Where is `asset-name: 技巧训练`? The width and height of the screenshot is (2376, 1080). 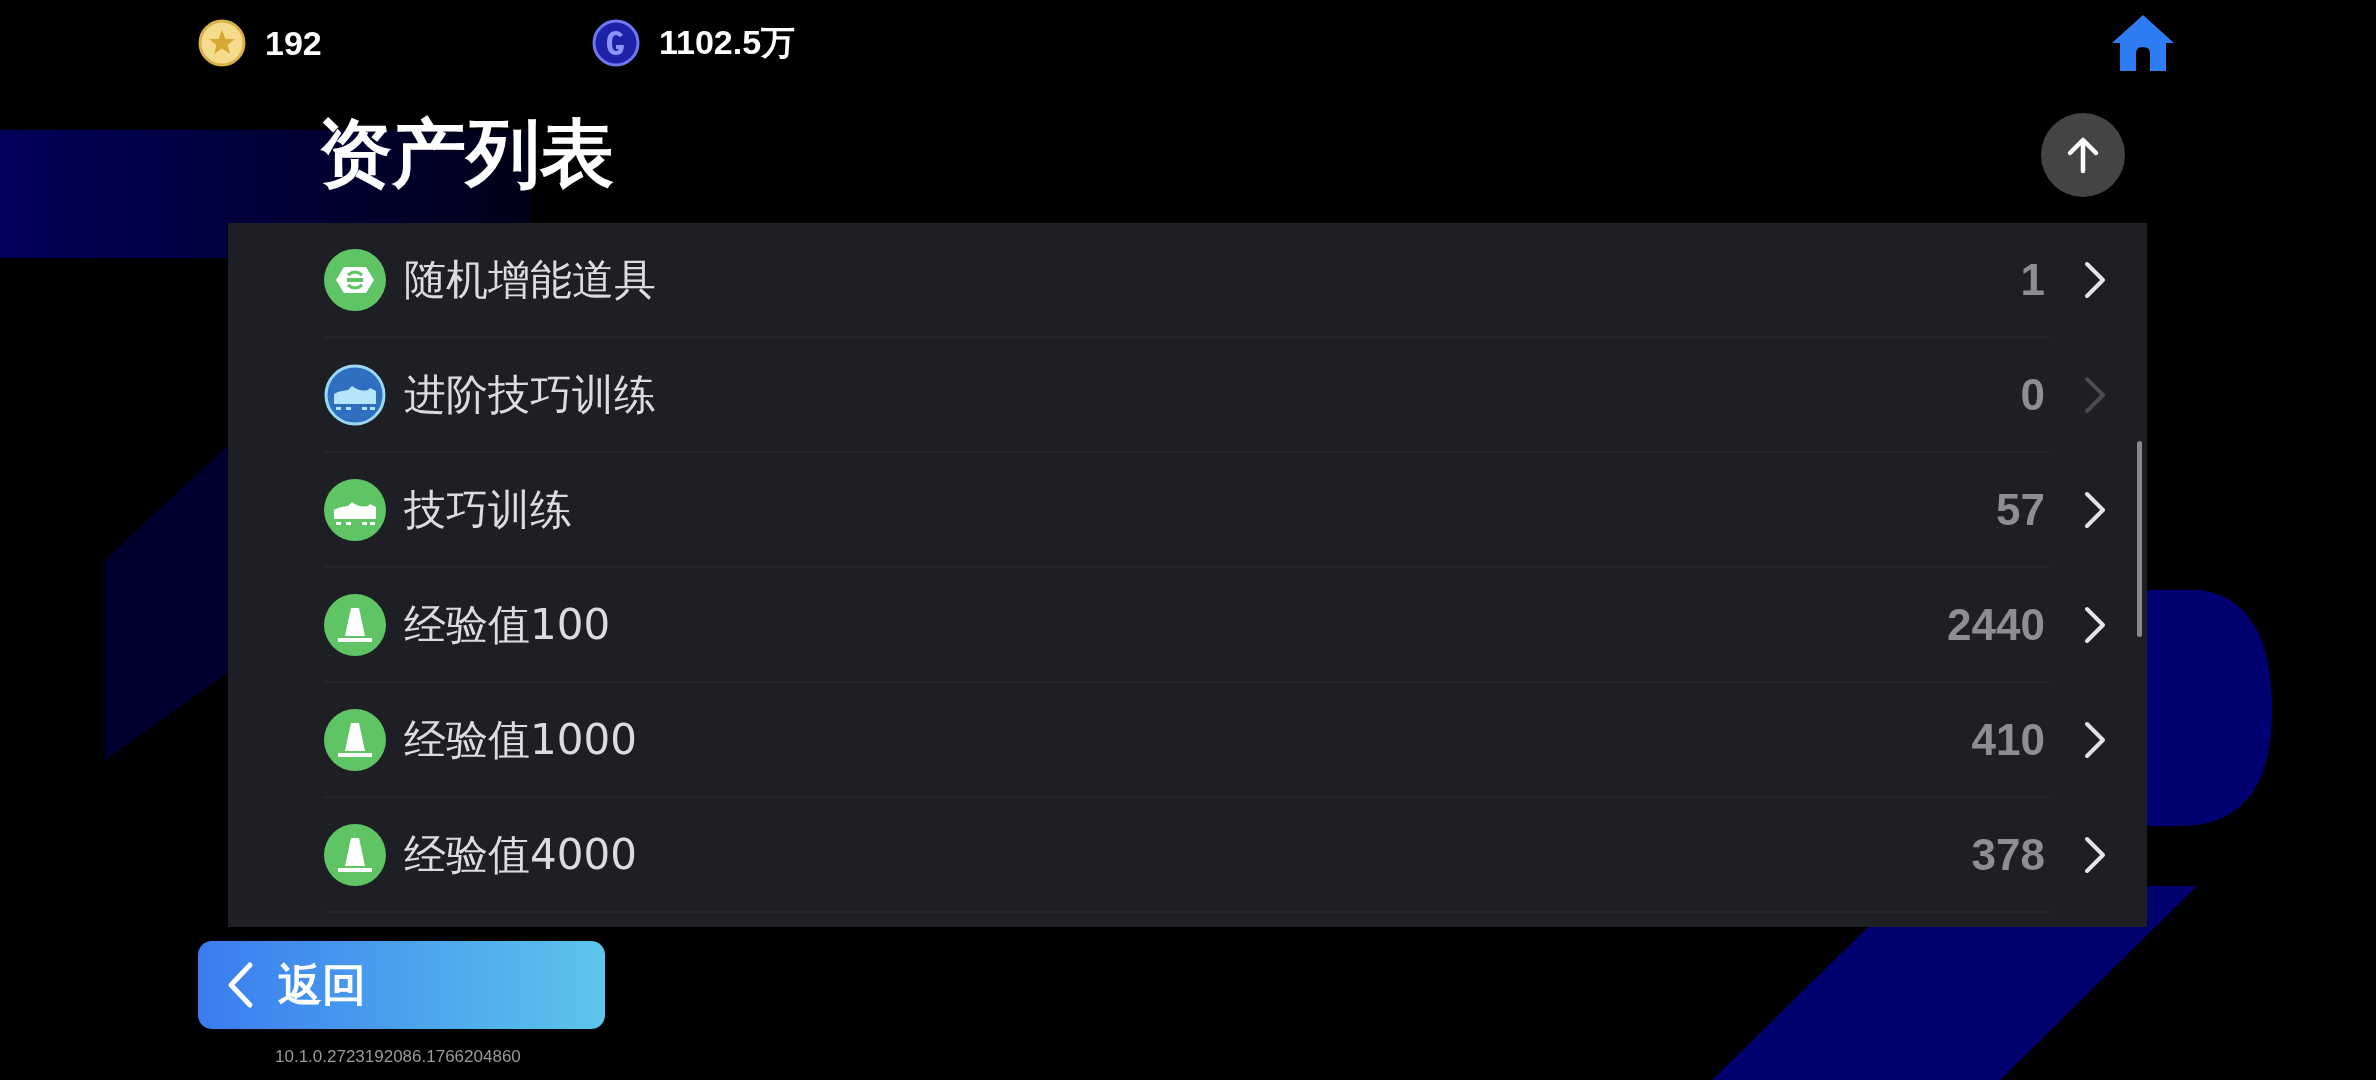
asset-name: 技巧训练 is located at coordinates (488, 509).